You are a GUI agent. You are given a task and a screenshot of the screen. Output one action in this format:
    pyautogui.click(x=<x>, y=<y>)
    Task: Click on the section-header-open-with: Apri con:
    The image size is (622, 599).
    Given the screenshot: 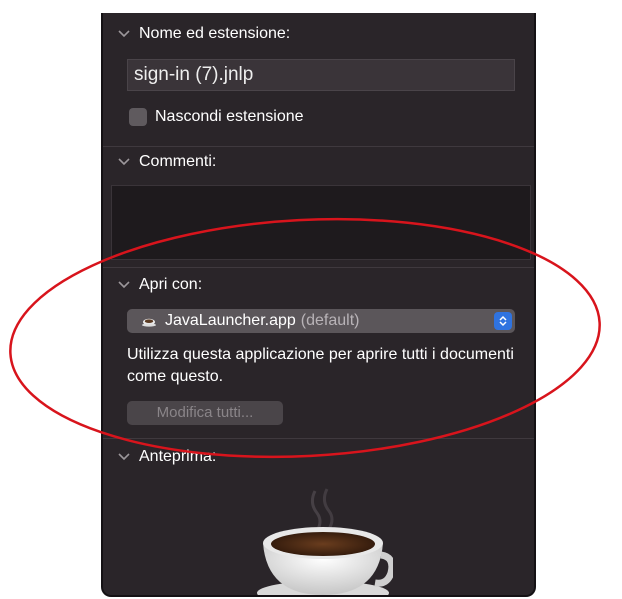 What is the action you would take?
    pyautogui.click(x=159, y=285)
    